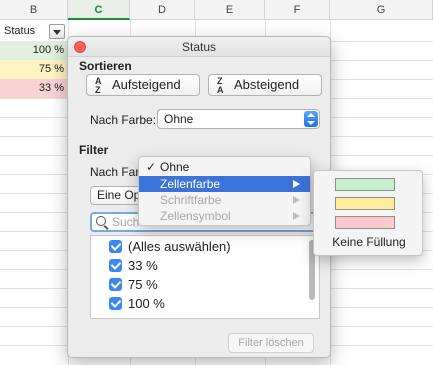  What do you see at coordinates (146, 84) in the screenshot?
I see `sort-ascending-label: Aufsteigend` at bounding box center [146, 84].